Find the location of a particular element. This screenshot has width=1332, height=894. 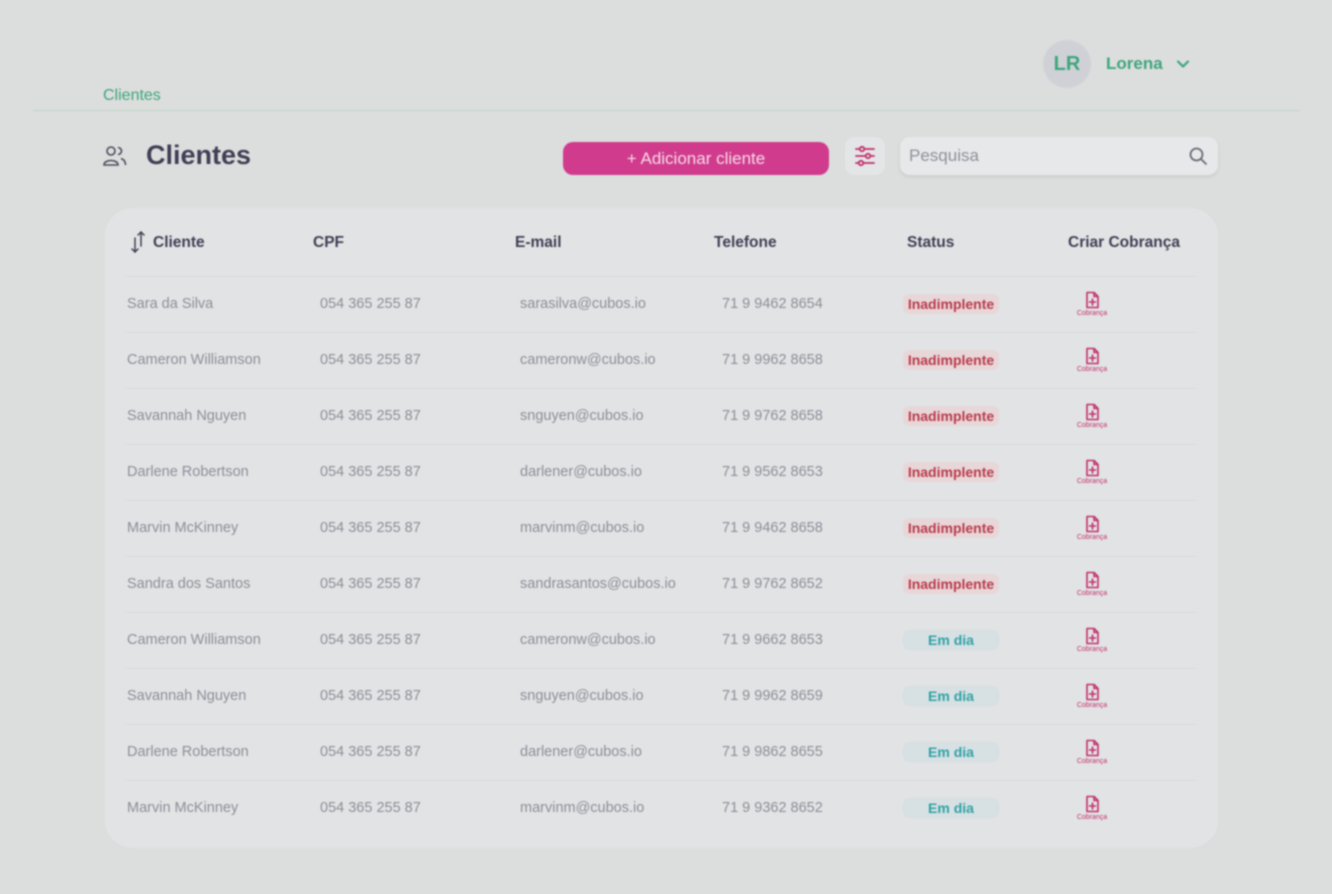

client-phone: 71 9 9962 8659 is located at coordinates (772, 696).